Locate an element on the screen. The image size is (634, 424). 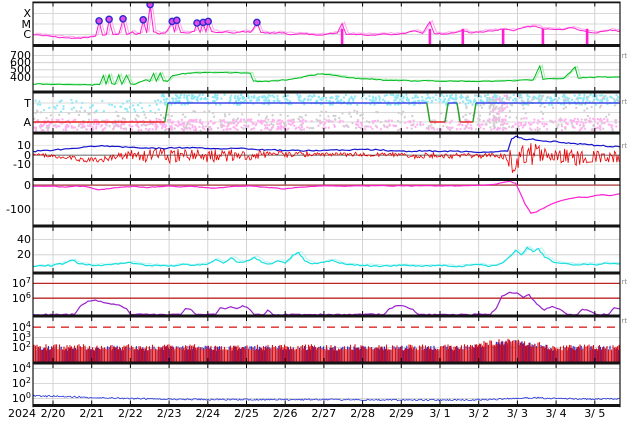
x-axis-label: 2/24 is located at coordinates (208, 413).